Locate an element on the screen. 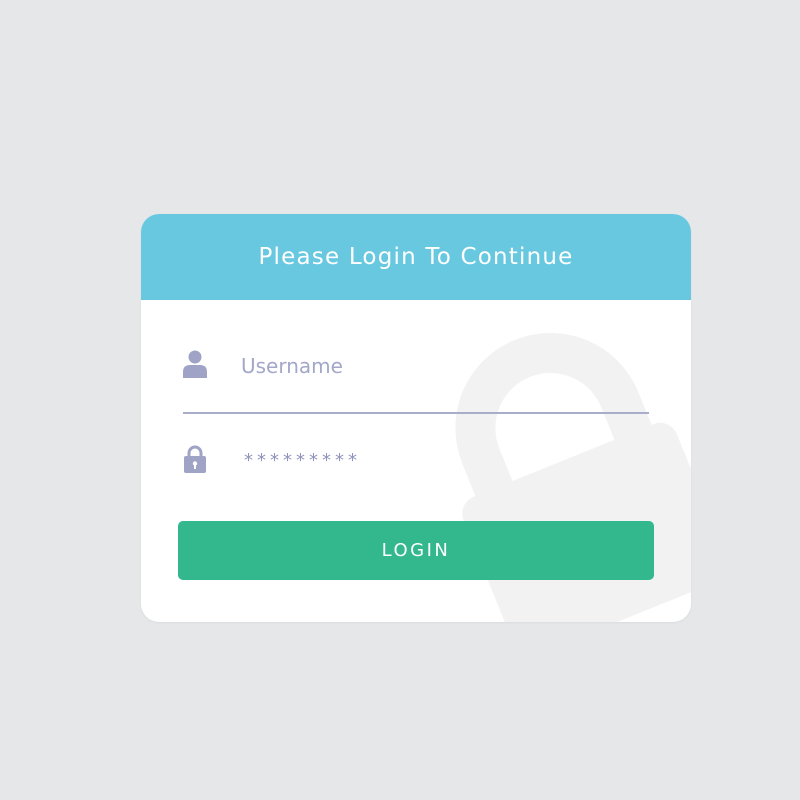 The image size is (800, 800). password-field: ********* is located at coordinates (302, 461).